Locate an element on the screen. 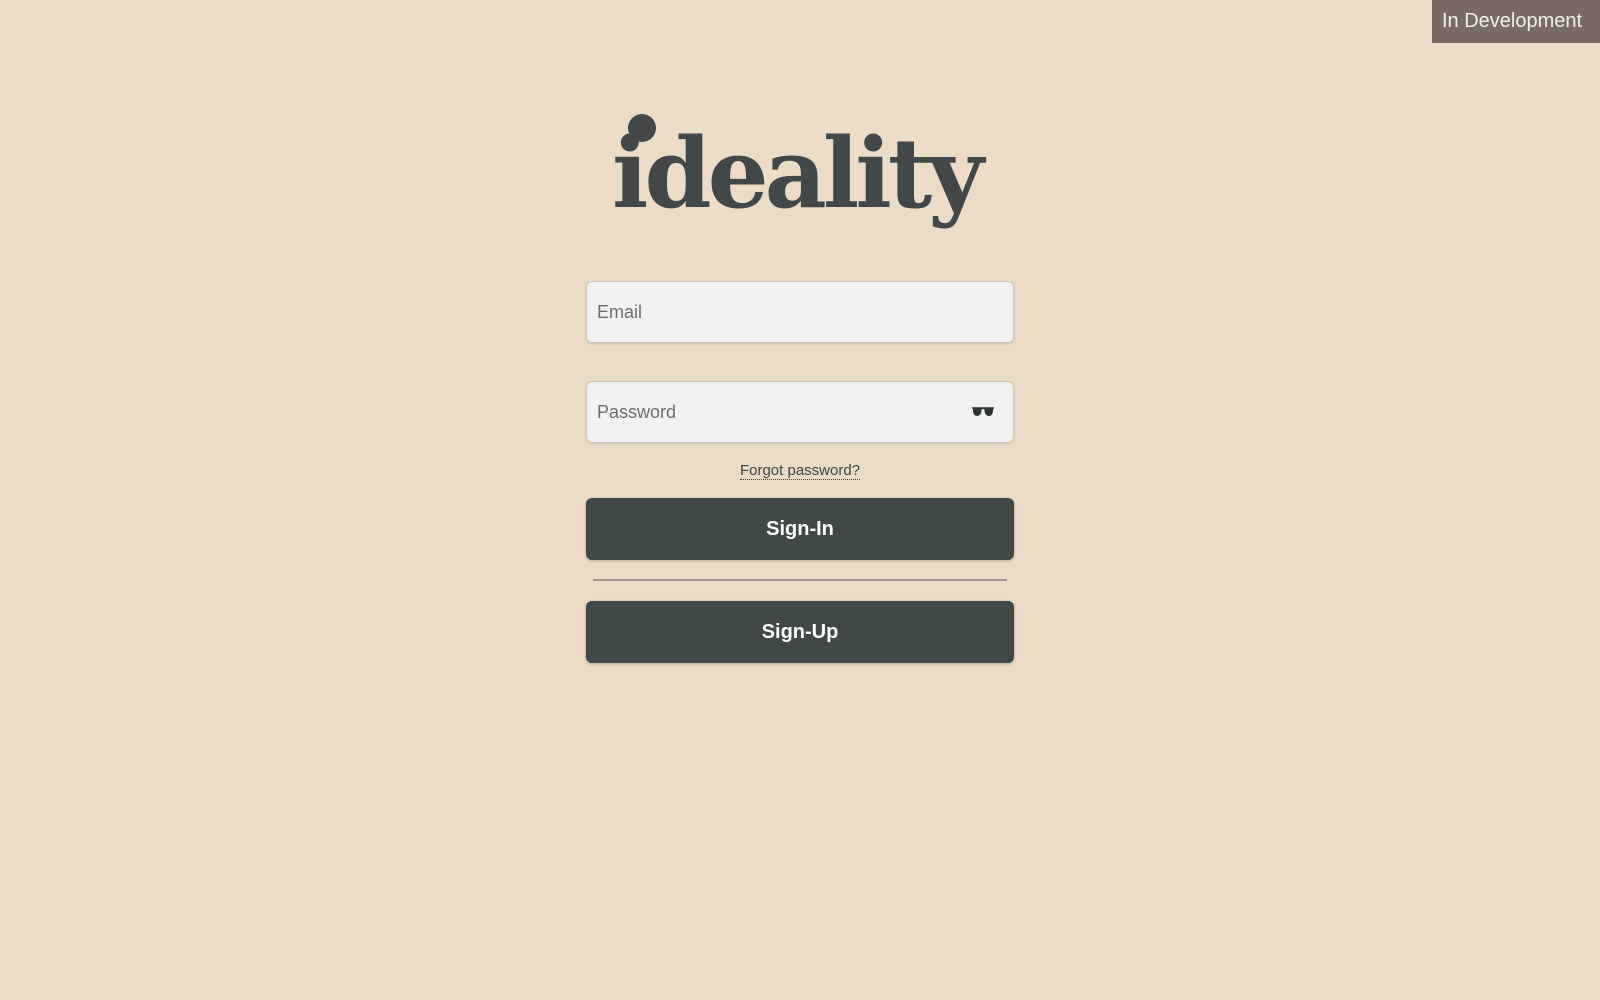 The image size is (1600, 1000). sign-in-button: Sign-In is located at coordinates (800, 529).